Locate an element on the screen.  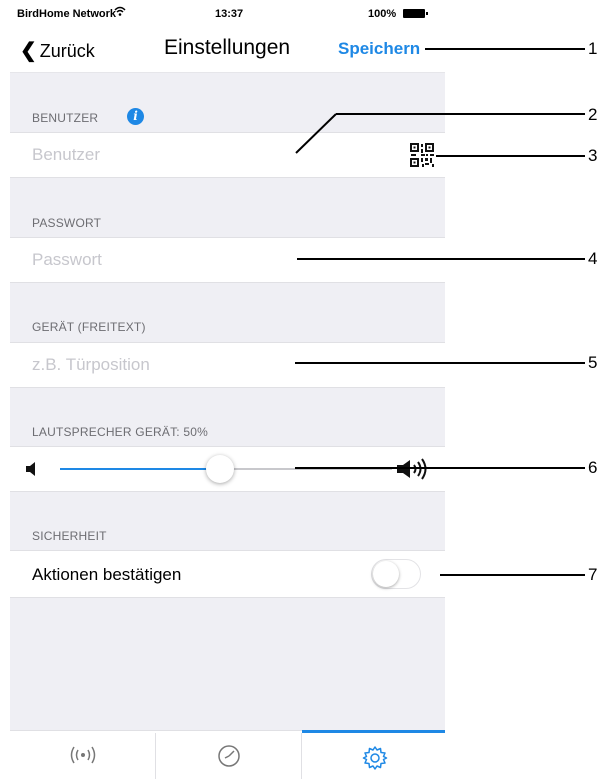
confirm-actions-label: Aktionen bestätigen is located at coordinates (107, 574).